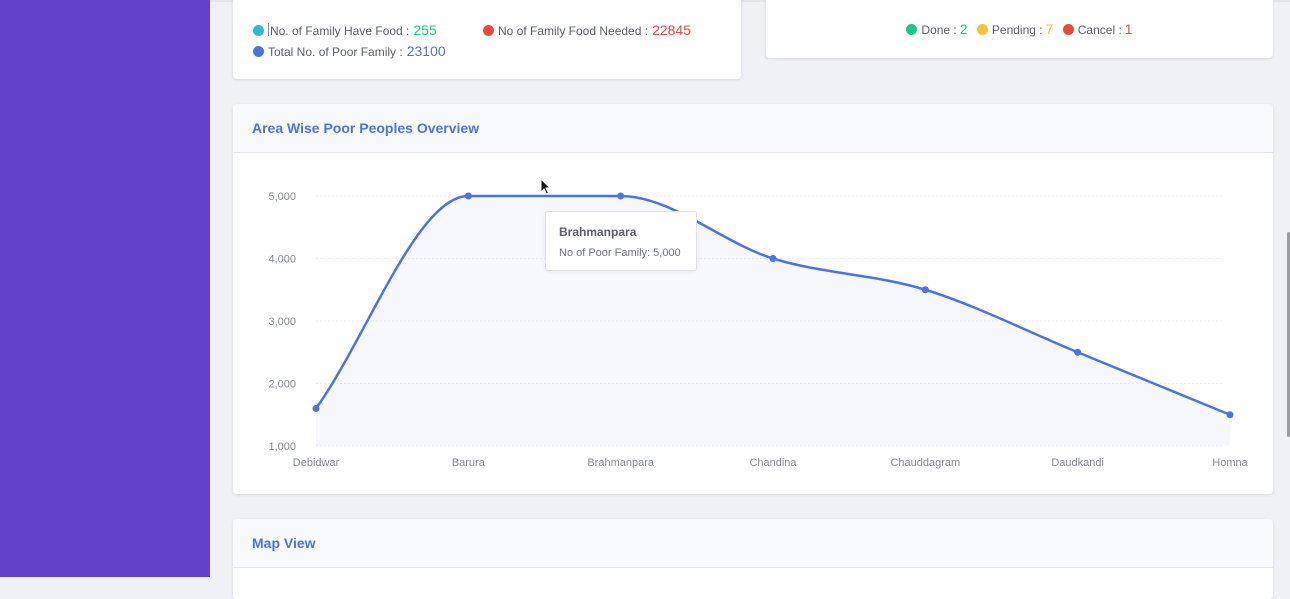  Describe the element at coordinates (284, 543) in the screenshot. I see `card-title: Map View` at that location.